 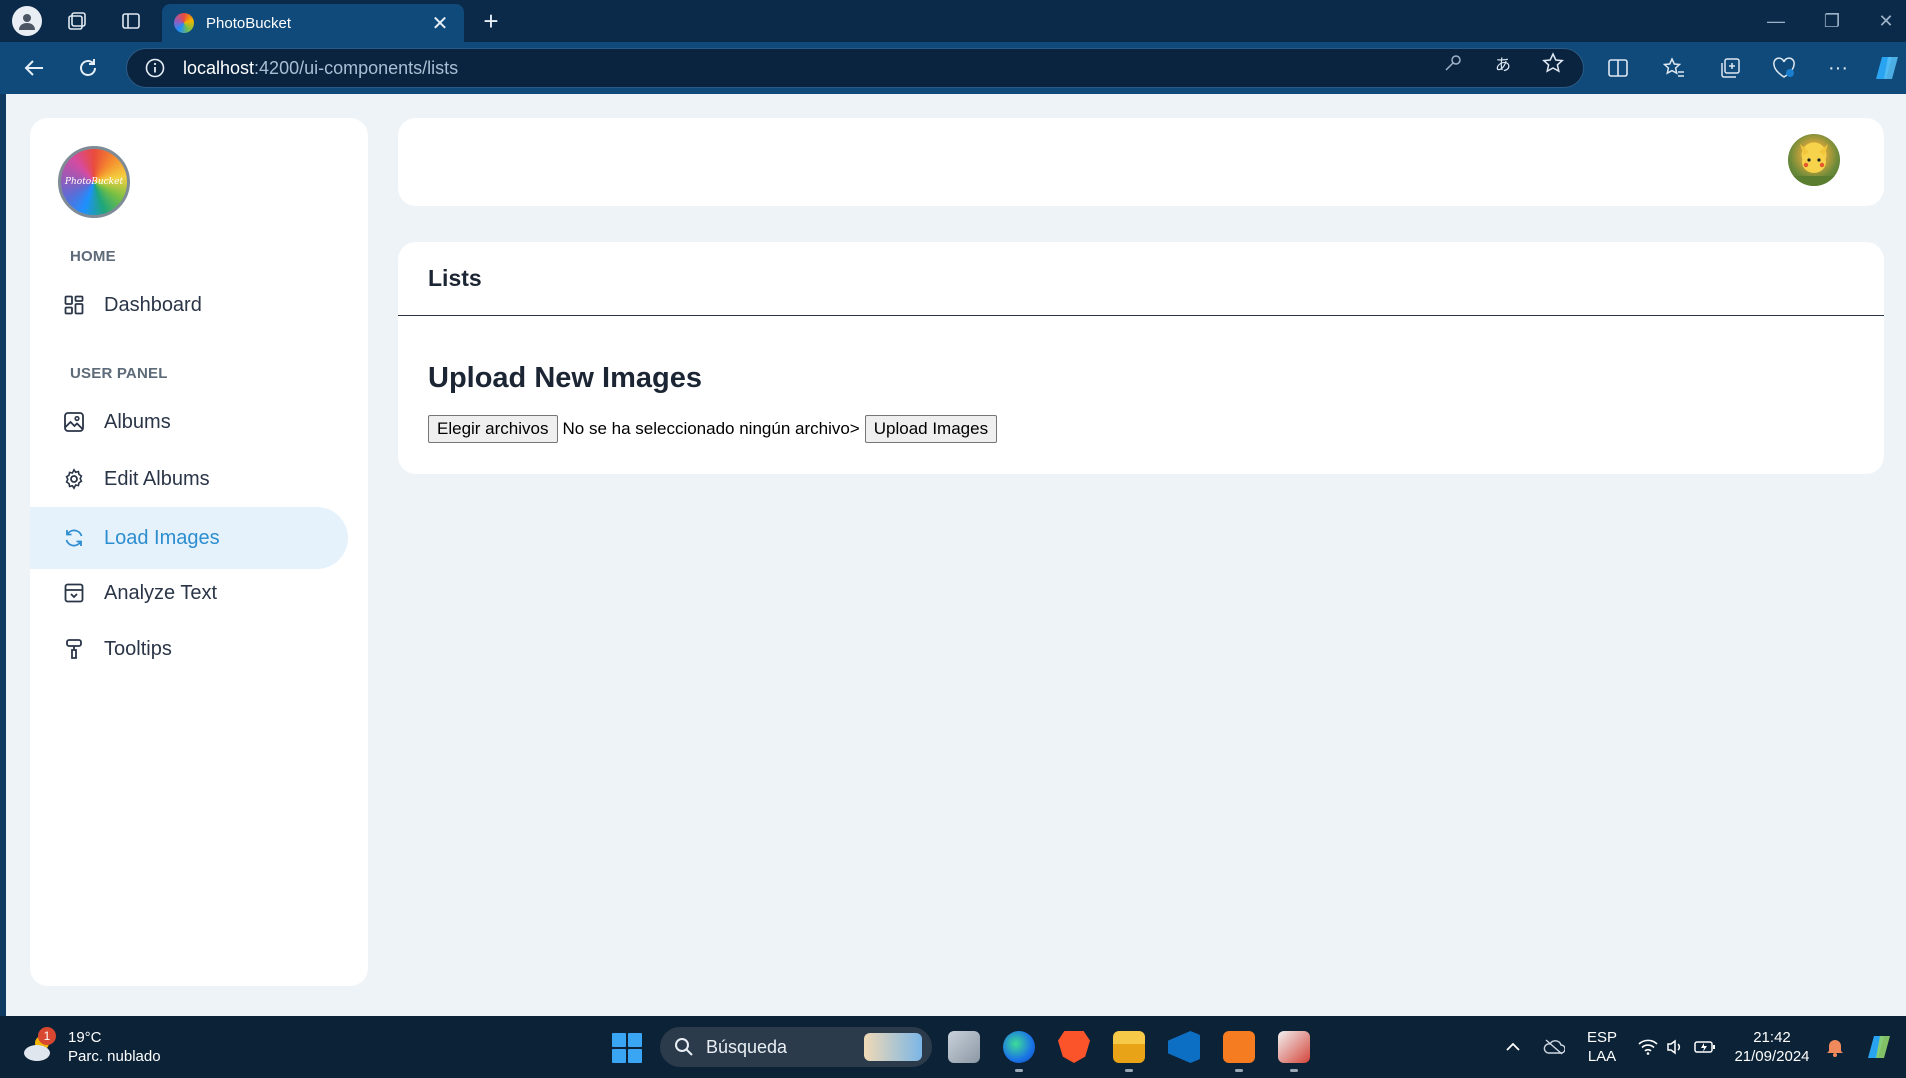 What do you see at coordinates (137, 421) in the screenshot?
I see `sidebar-item-label: Albums` at bounding box center [137, 421].